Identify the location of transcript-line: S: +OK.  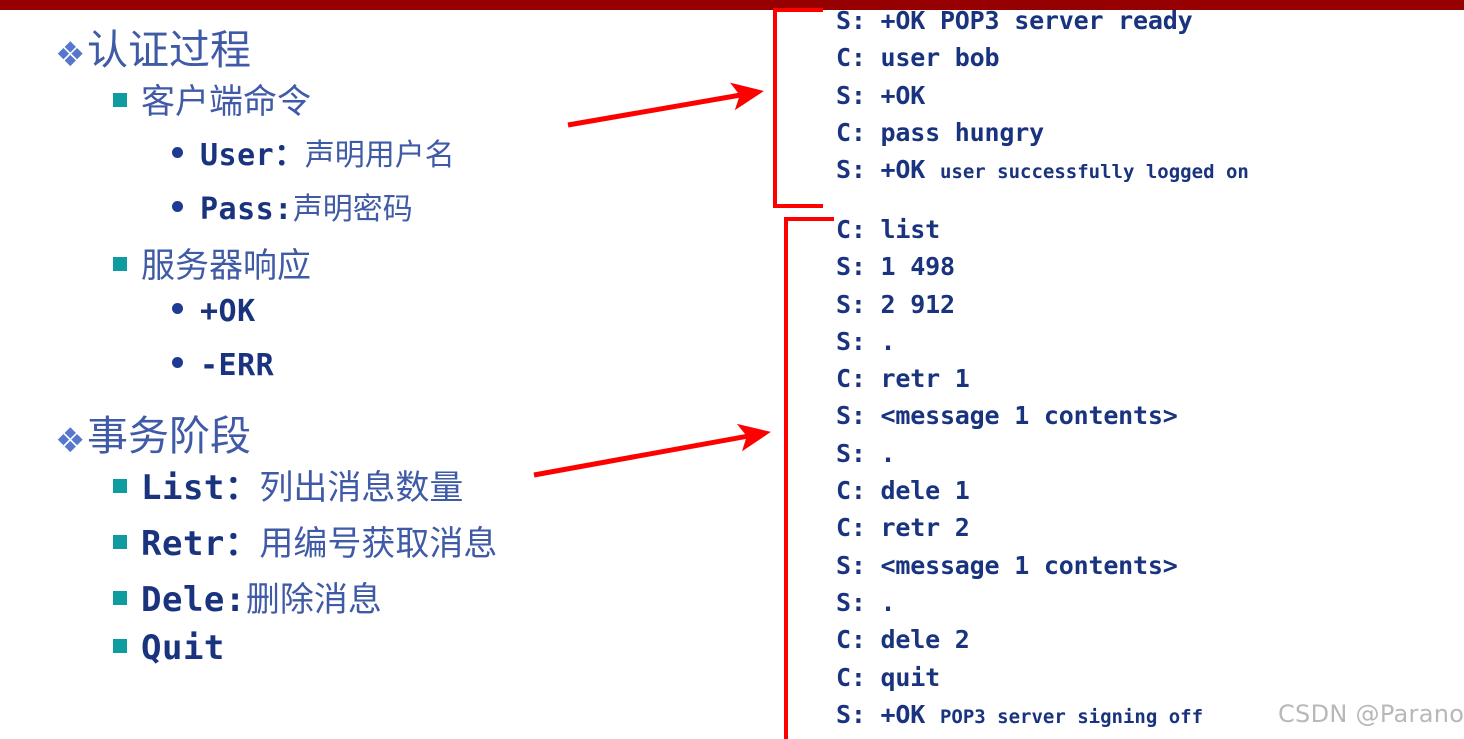
(881, 95).